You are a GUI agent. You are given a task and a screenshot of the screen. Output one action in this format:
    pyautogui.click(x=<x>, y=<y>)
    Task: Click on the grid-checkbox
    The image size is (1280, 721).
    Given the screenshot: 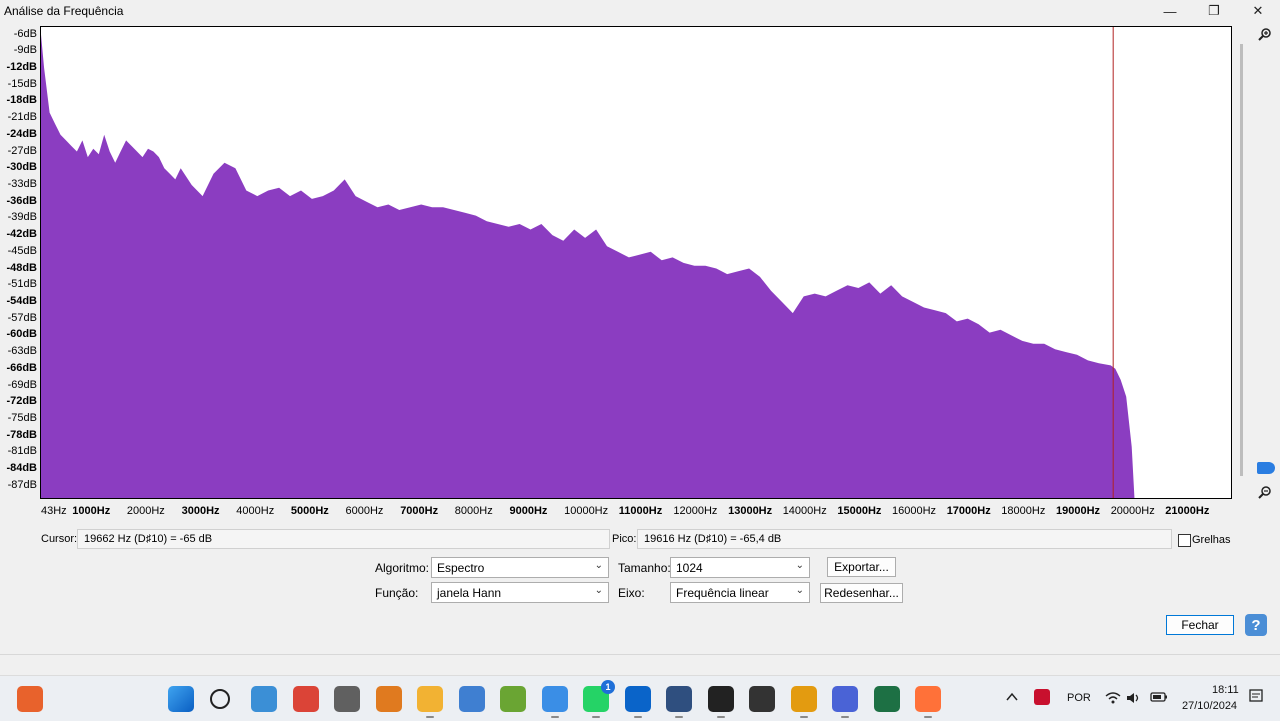 What is the action you would take?
    pyautogui.click(x=1184, y=540)
    